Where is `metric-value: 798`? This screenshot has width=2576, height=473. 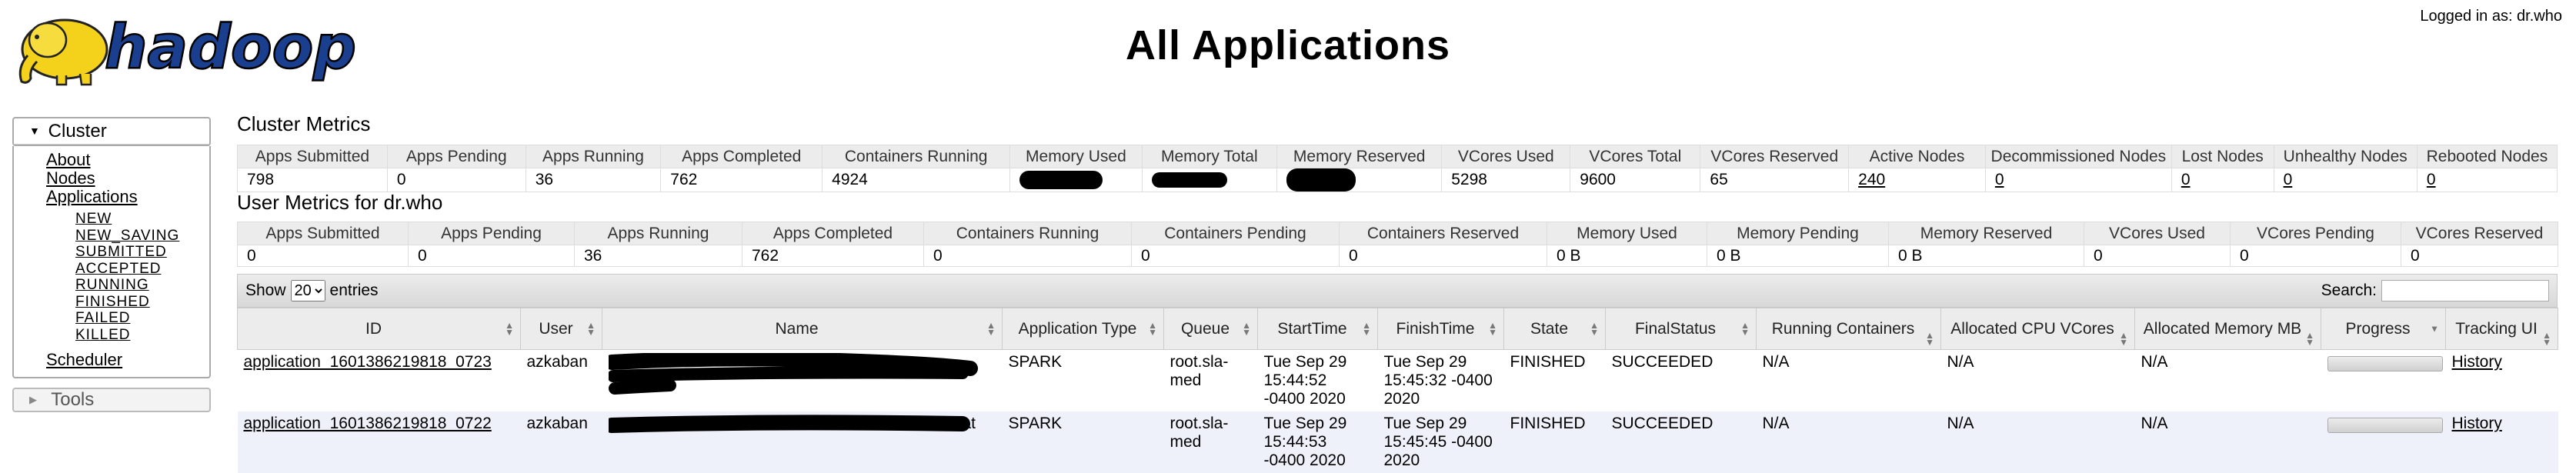
metric-value: 798 is located at coordinates (313, 180).